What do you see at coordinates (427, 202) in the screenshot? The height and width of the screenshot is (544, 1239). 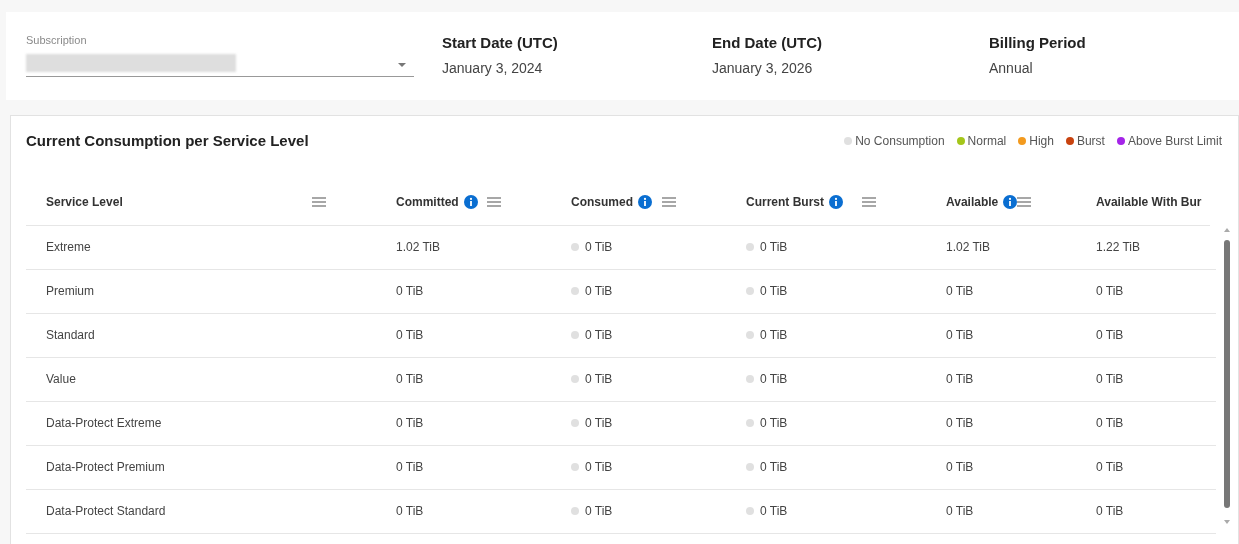 I see `column-title: Committed` at bounding box center [427, 202].